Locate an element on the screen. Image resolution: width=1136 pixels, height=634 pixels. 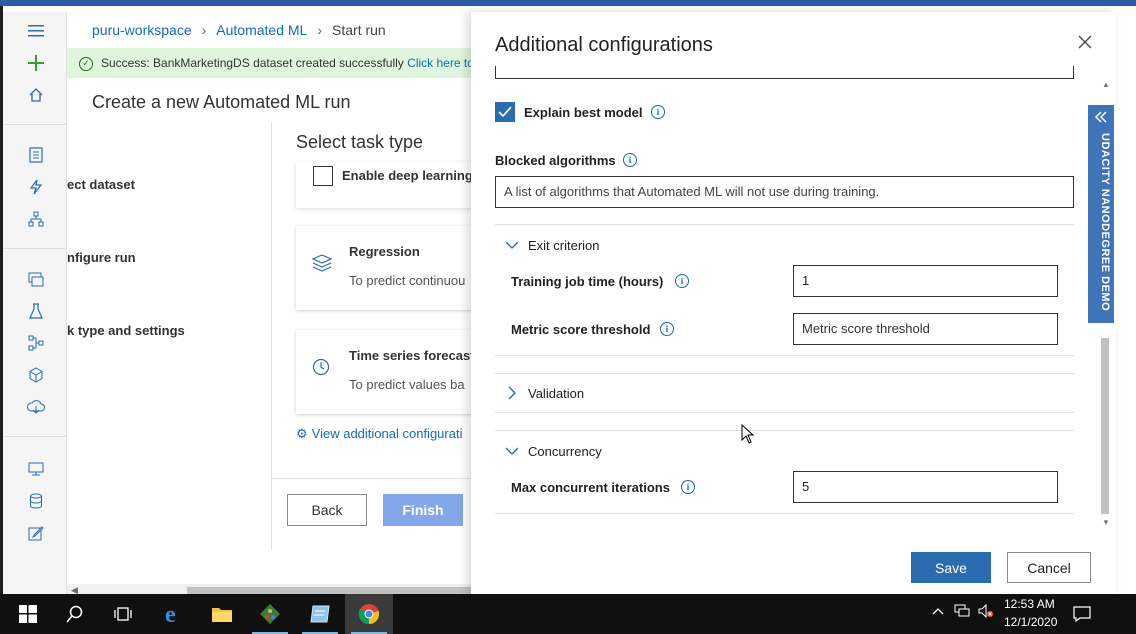
udacity-side-tab: UDACITY NANODEGREE DEMO is located at coordinates (1101, 214).